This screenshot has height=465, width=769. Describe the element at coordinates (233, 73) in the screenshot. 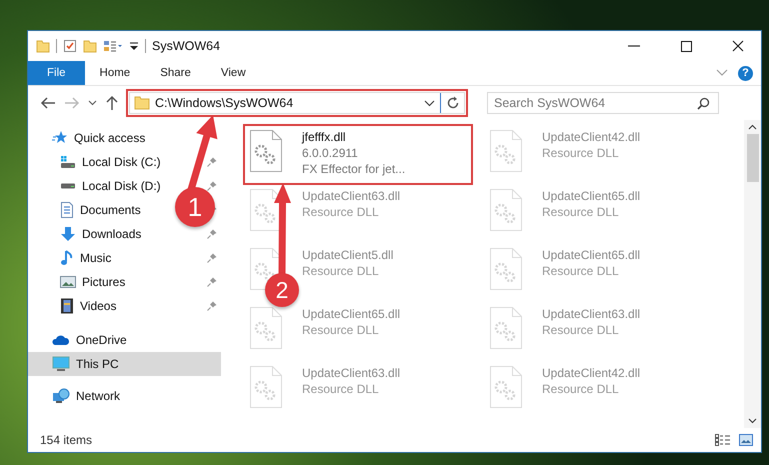

I see `ribbon-tab: View` at that location.